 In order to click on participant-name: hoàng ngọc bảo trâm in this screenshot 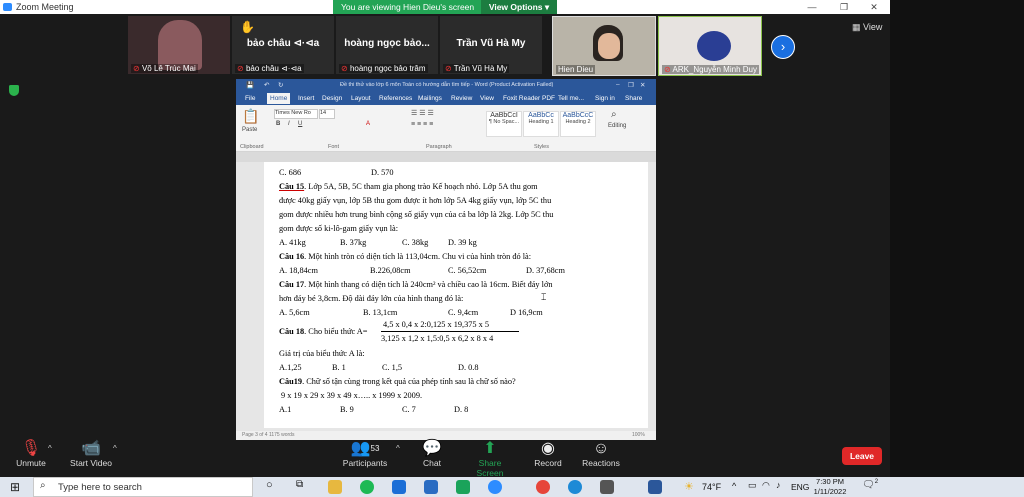, I will do `click(387, 68)`.